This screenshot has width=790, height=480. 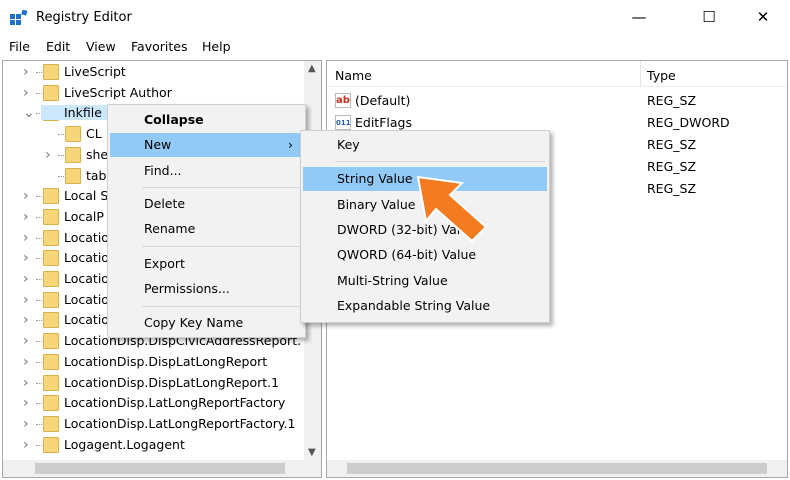 What do you see at coordinates (97, 154) in the screenshot?
I see `tree-item-label: she` at bounding box center [97, 154].